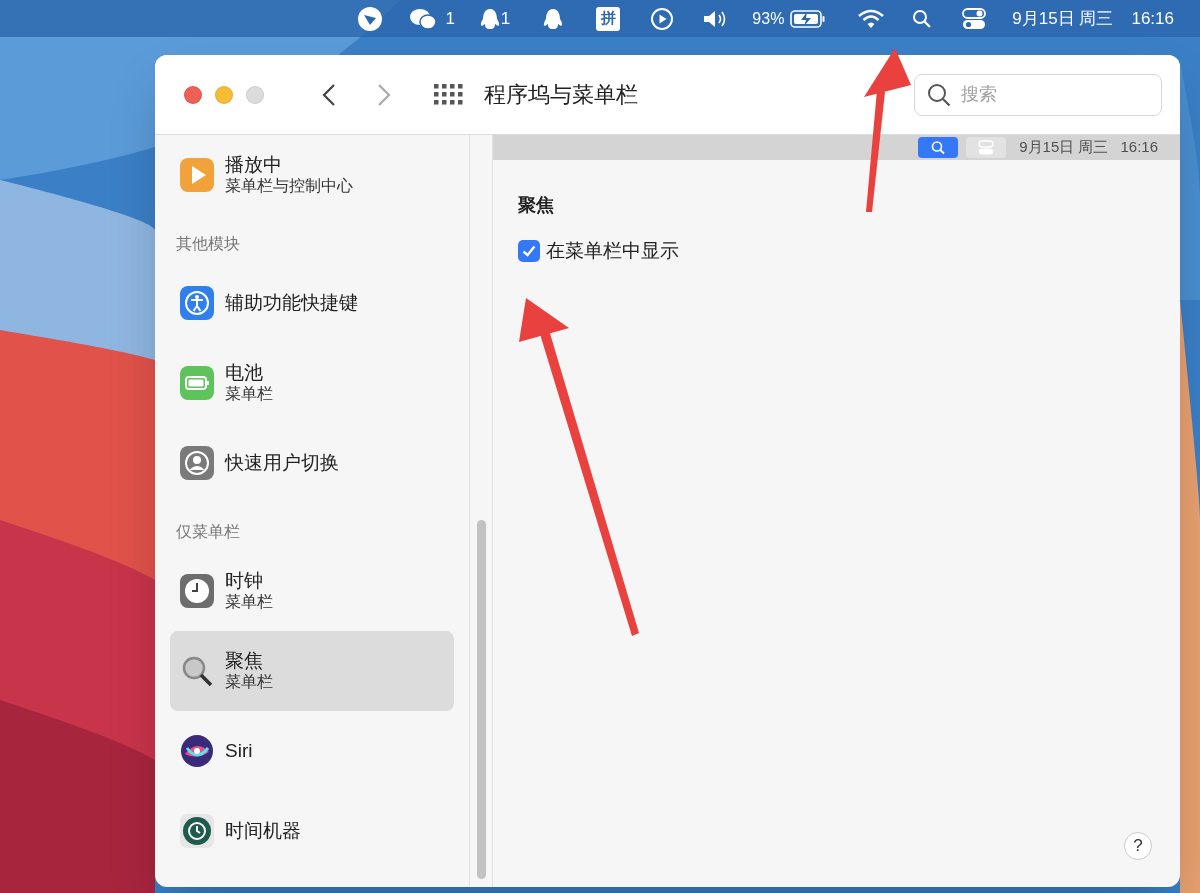 The height and width of the screenshot is (893, 1200). What do you see at coordinates (312, 671) in the screenshot?
I see `sidebar-item: 聚焦 菜单栏` at bounding box center [312, 671].